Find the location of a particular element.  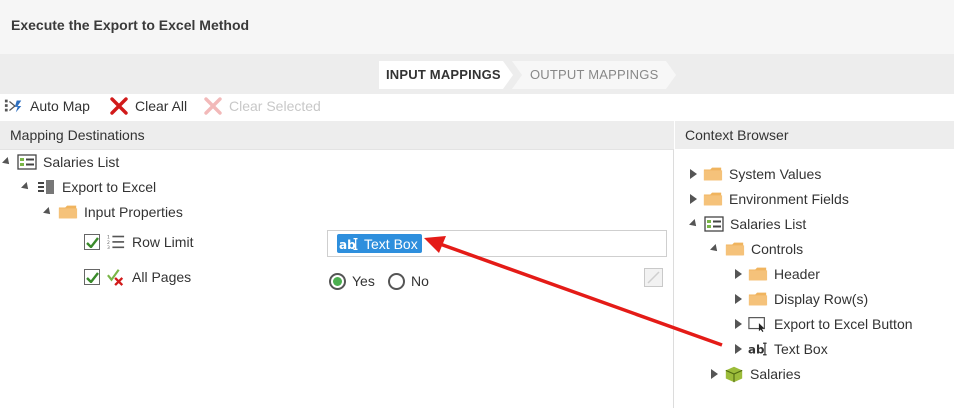

context-item-label: Salaries is located at coordinates (775, 374).